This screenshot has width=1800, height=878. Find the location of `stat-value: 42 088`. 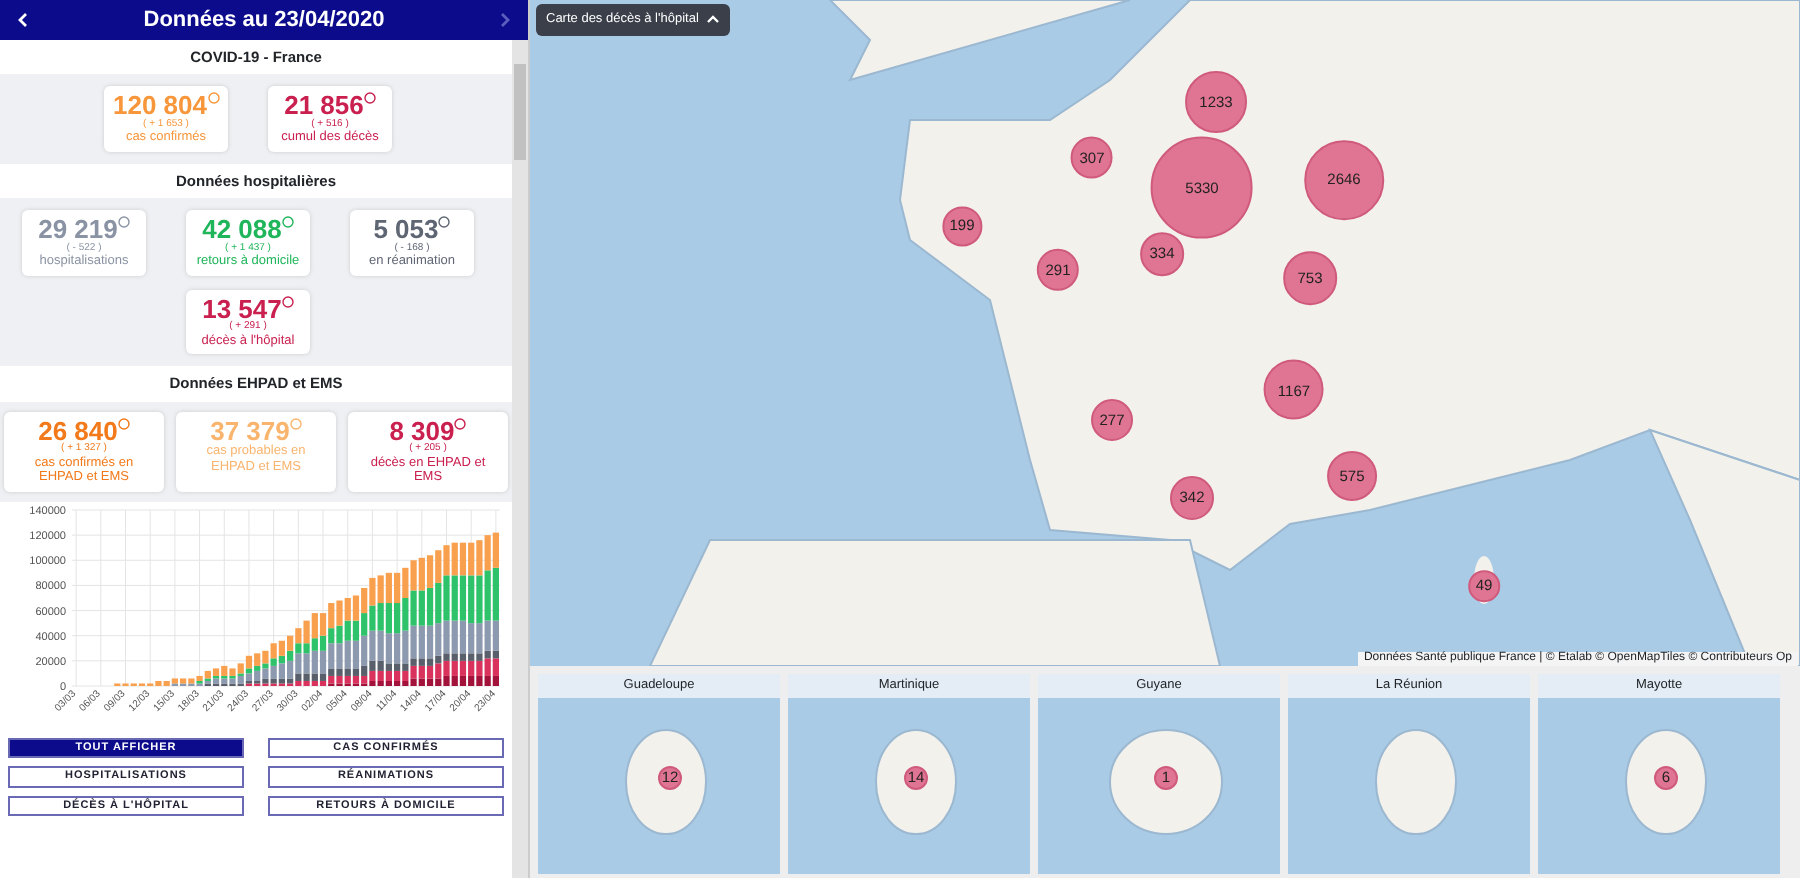

stat-value: 42 088 is located at coordinates (242, 229).